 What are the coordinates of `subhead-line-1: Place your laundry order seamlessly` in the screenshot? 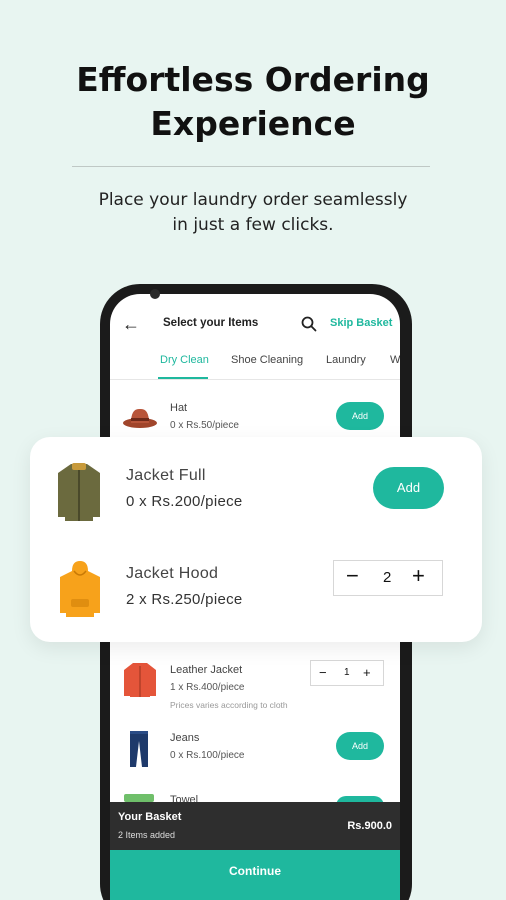 It's located at (253, 200).